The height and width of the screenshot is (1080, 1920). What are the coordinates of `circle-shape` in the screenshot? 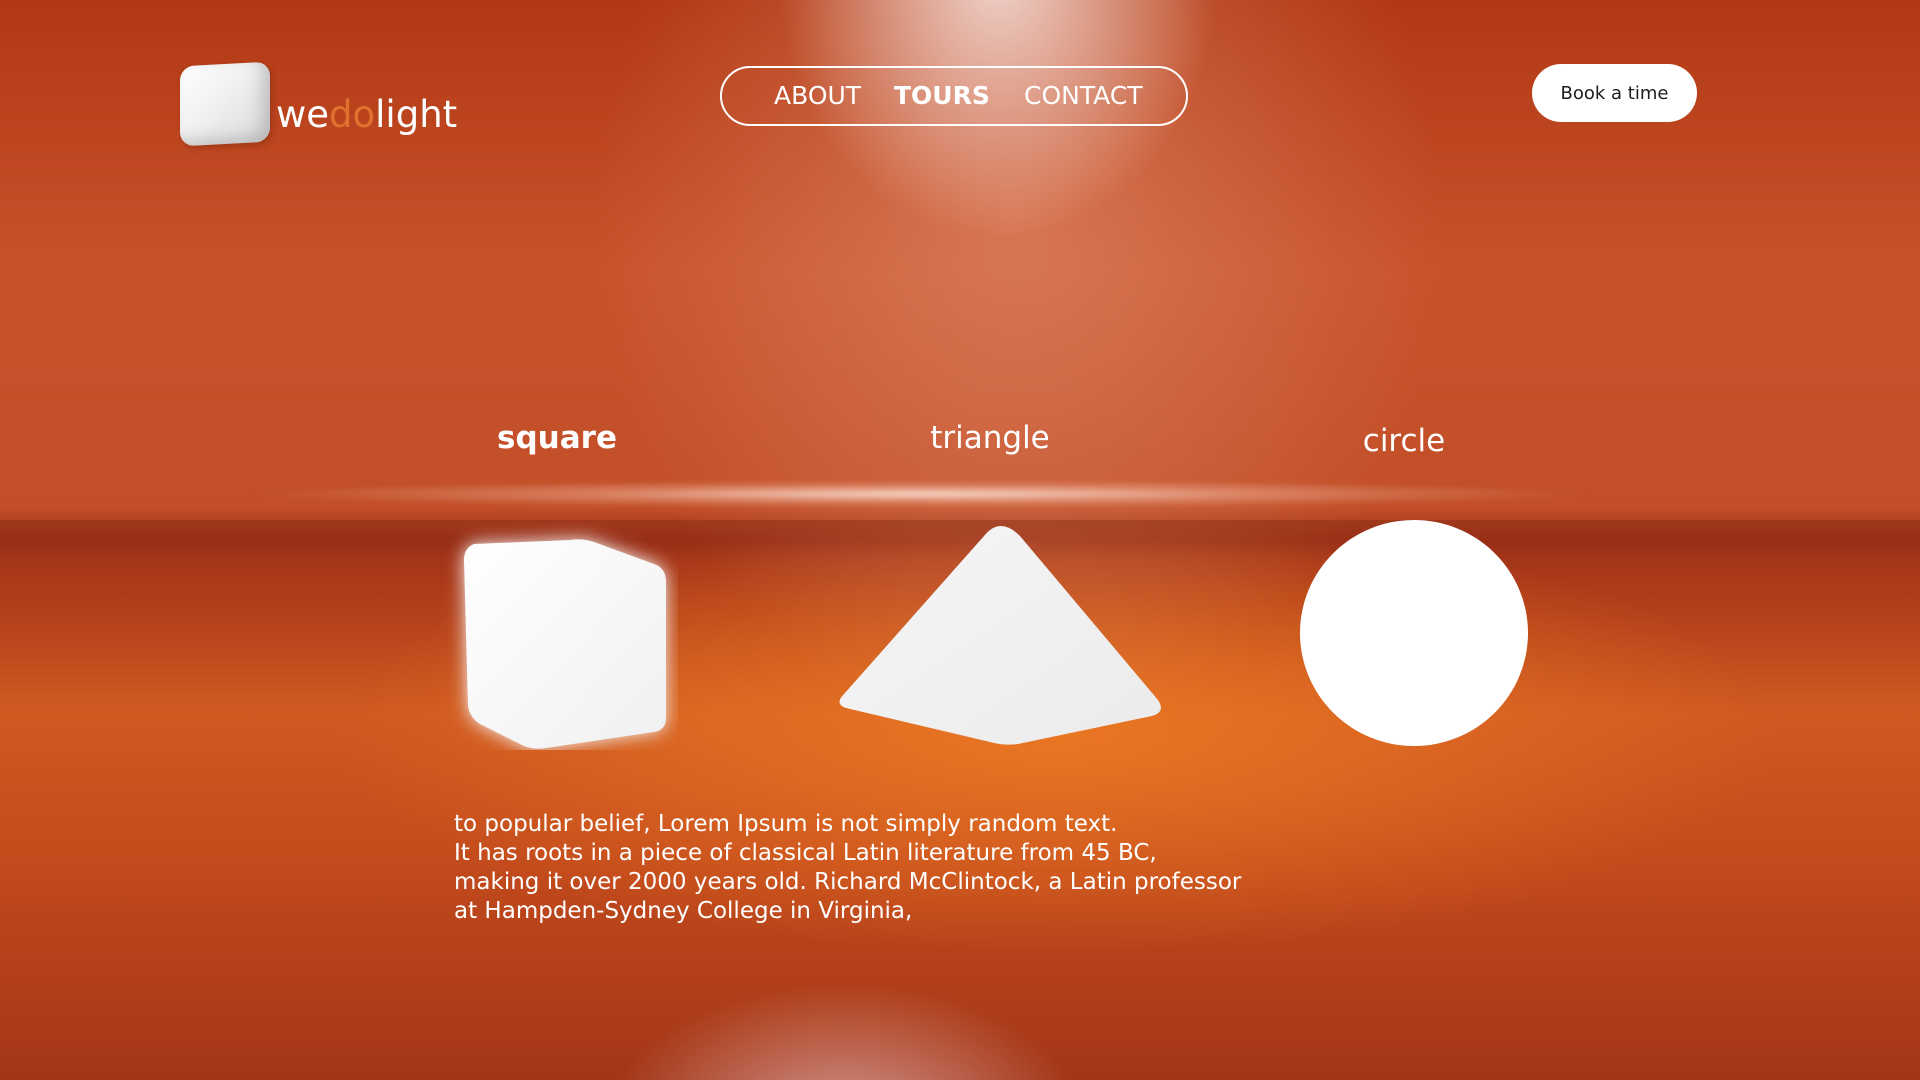 It's located at (1414, 633).